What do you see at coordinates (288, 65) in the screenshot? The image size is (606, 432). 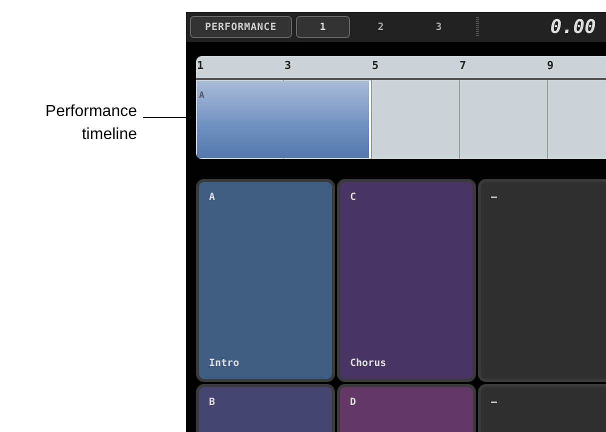 I see `ruler-number: 3` at bounding box center [288, 65].